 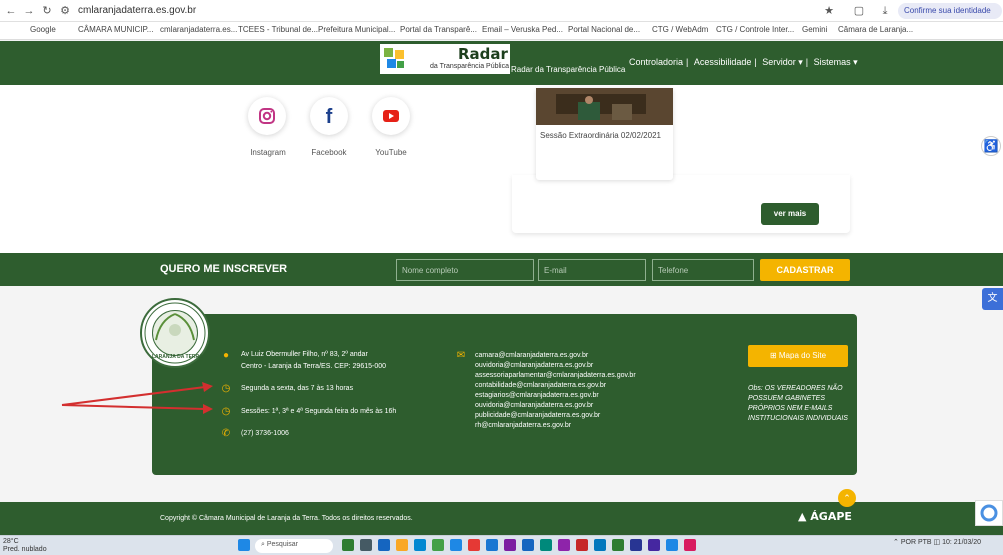 What do you see at coordinates (814, 29) in the screenshot?
I see `bookmark-gemini: Gemini` at bounding box center [814, 29].